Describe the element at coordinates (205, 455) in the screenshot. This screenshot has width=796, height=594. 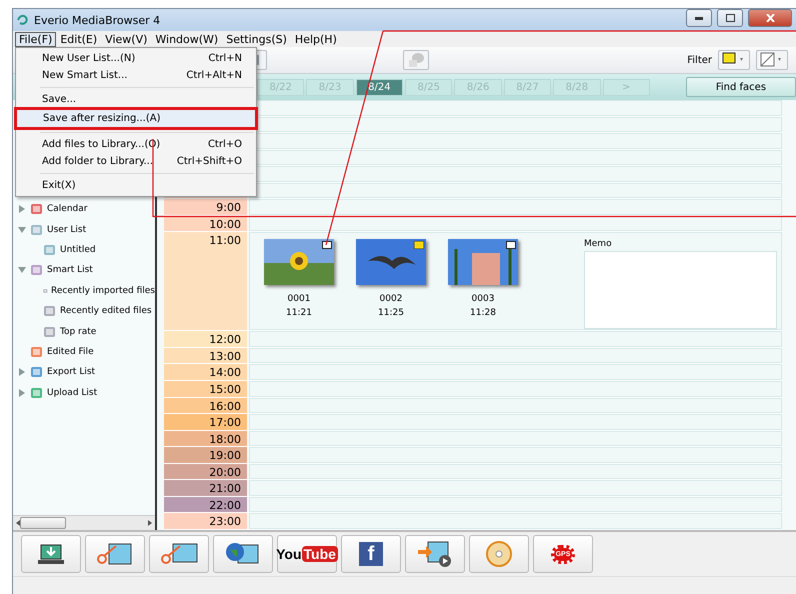
I see `hour-label: 19:00` at that location.